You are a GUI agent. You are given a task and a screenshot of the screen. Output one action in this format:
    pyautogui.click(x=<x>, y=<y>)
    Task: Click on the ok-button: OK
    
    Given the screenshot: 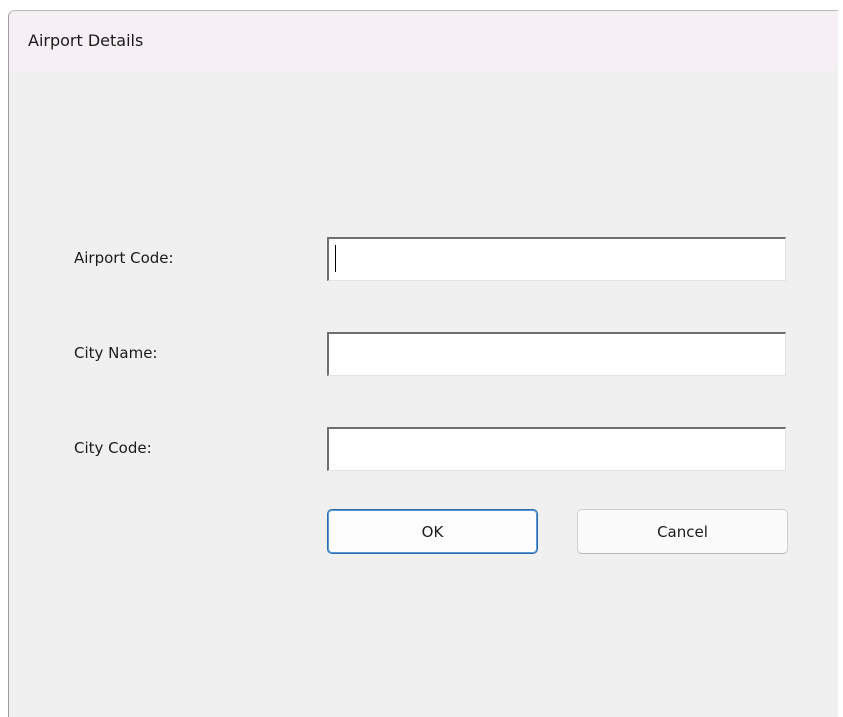 What is the action you would take?
    pyautogui.click(x=432, y=531)
    